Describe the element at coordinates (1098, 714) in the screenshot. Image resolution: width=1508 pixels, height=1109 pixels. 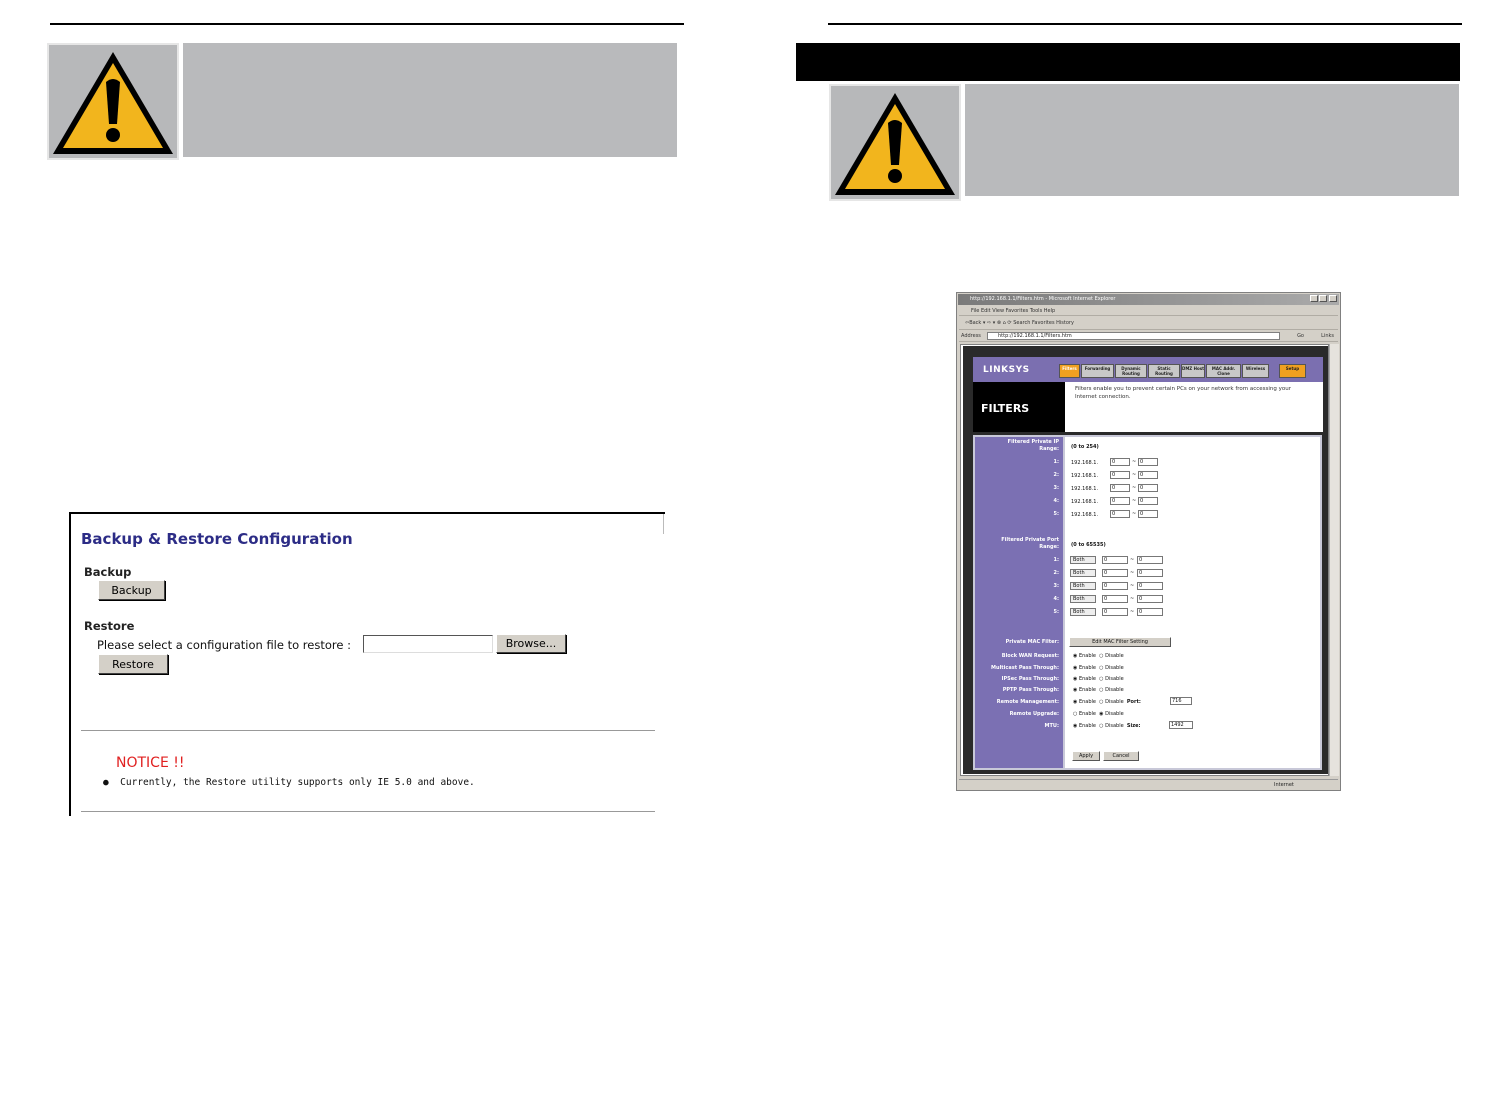
I see `option-radios: ○ Enable ◉ Disable` at that location.